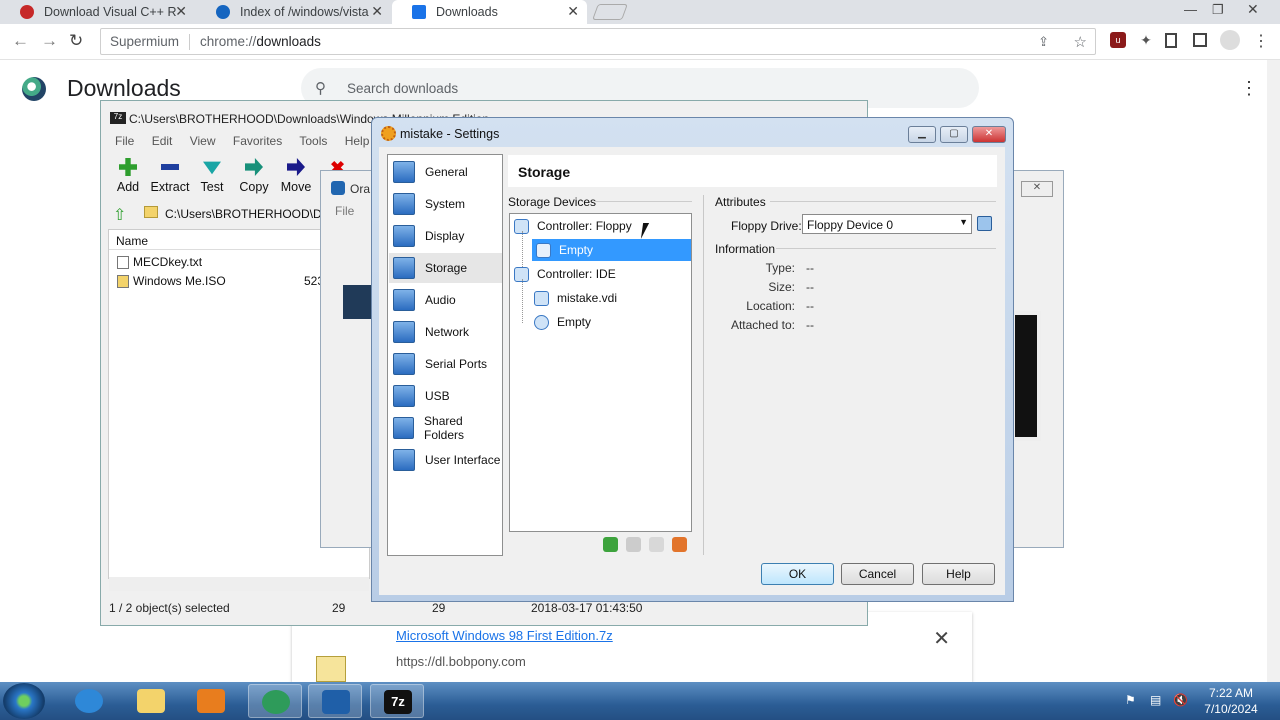  Describe the element at coordinates (419, 12) in the screenshot. I see `download-icon` at that location.